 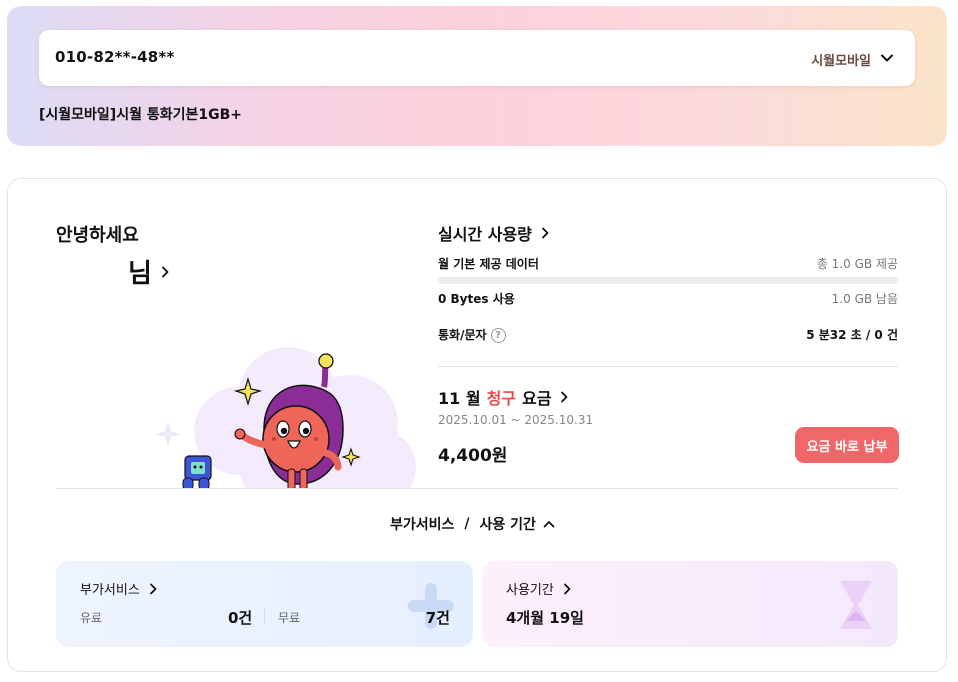 I want to click on data-total: 총 1.0 GB 제공, so click(x=857, y=264).